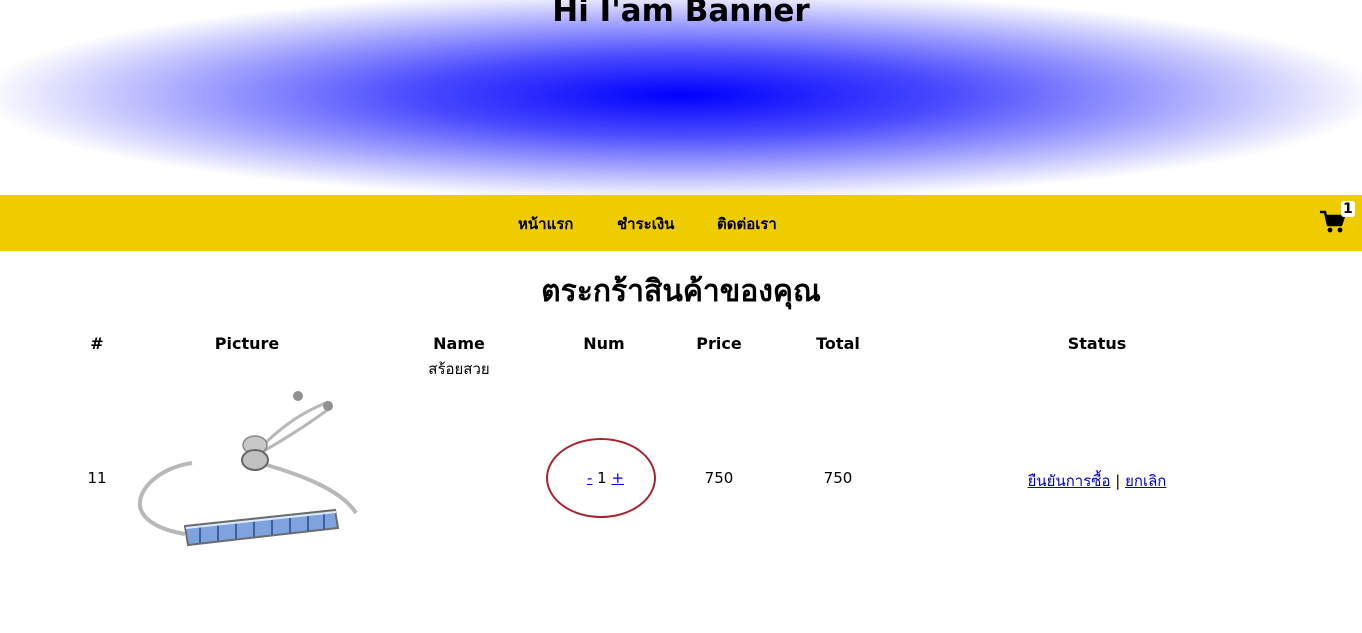  I want to click on nav-link-home: หน้าแรก, so click(545, 224).